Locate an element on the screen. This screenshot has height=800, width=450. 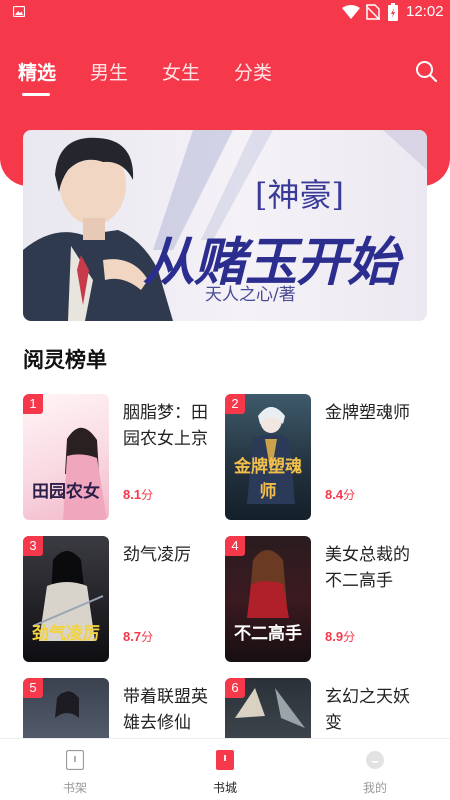
bookstore-icon is located at coordinates (225, 760).